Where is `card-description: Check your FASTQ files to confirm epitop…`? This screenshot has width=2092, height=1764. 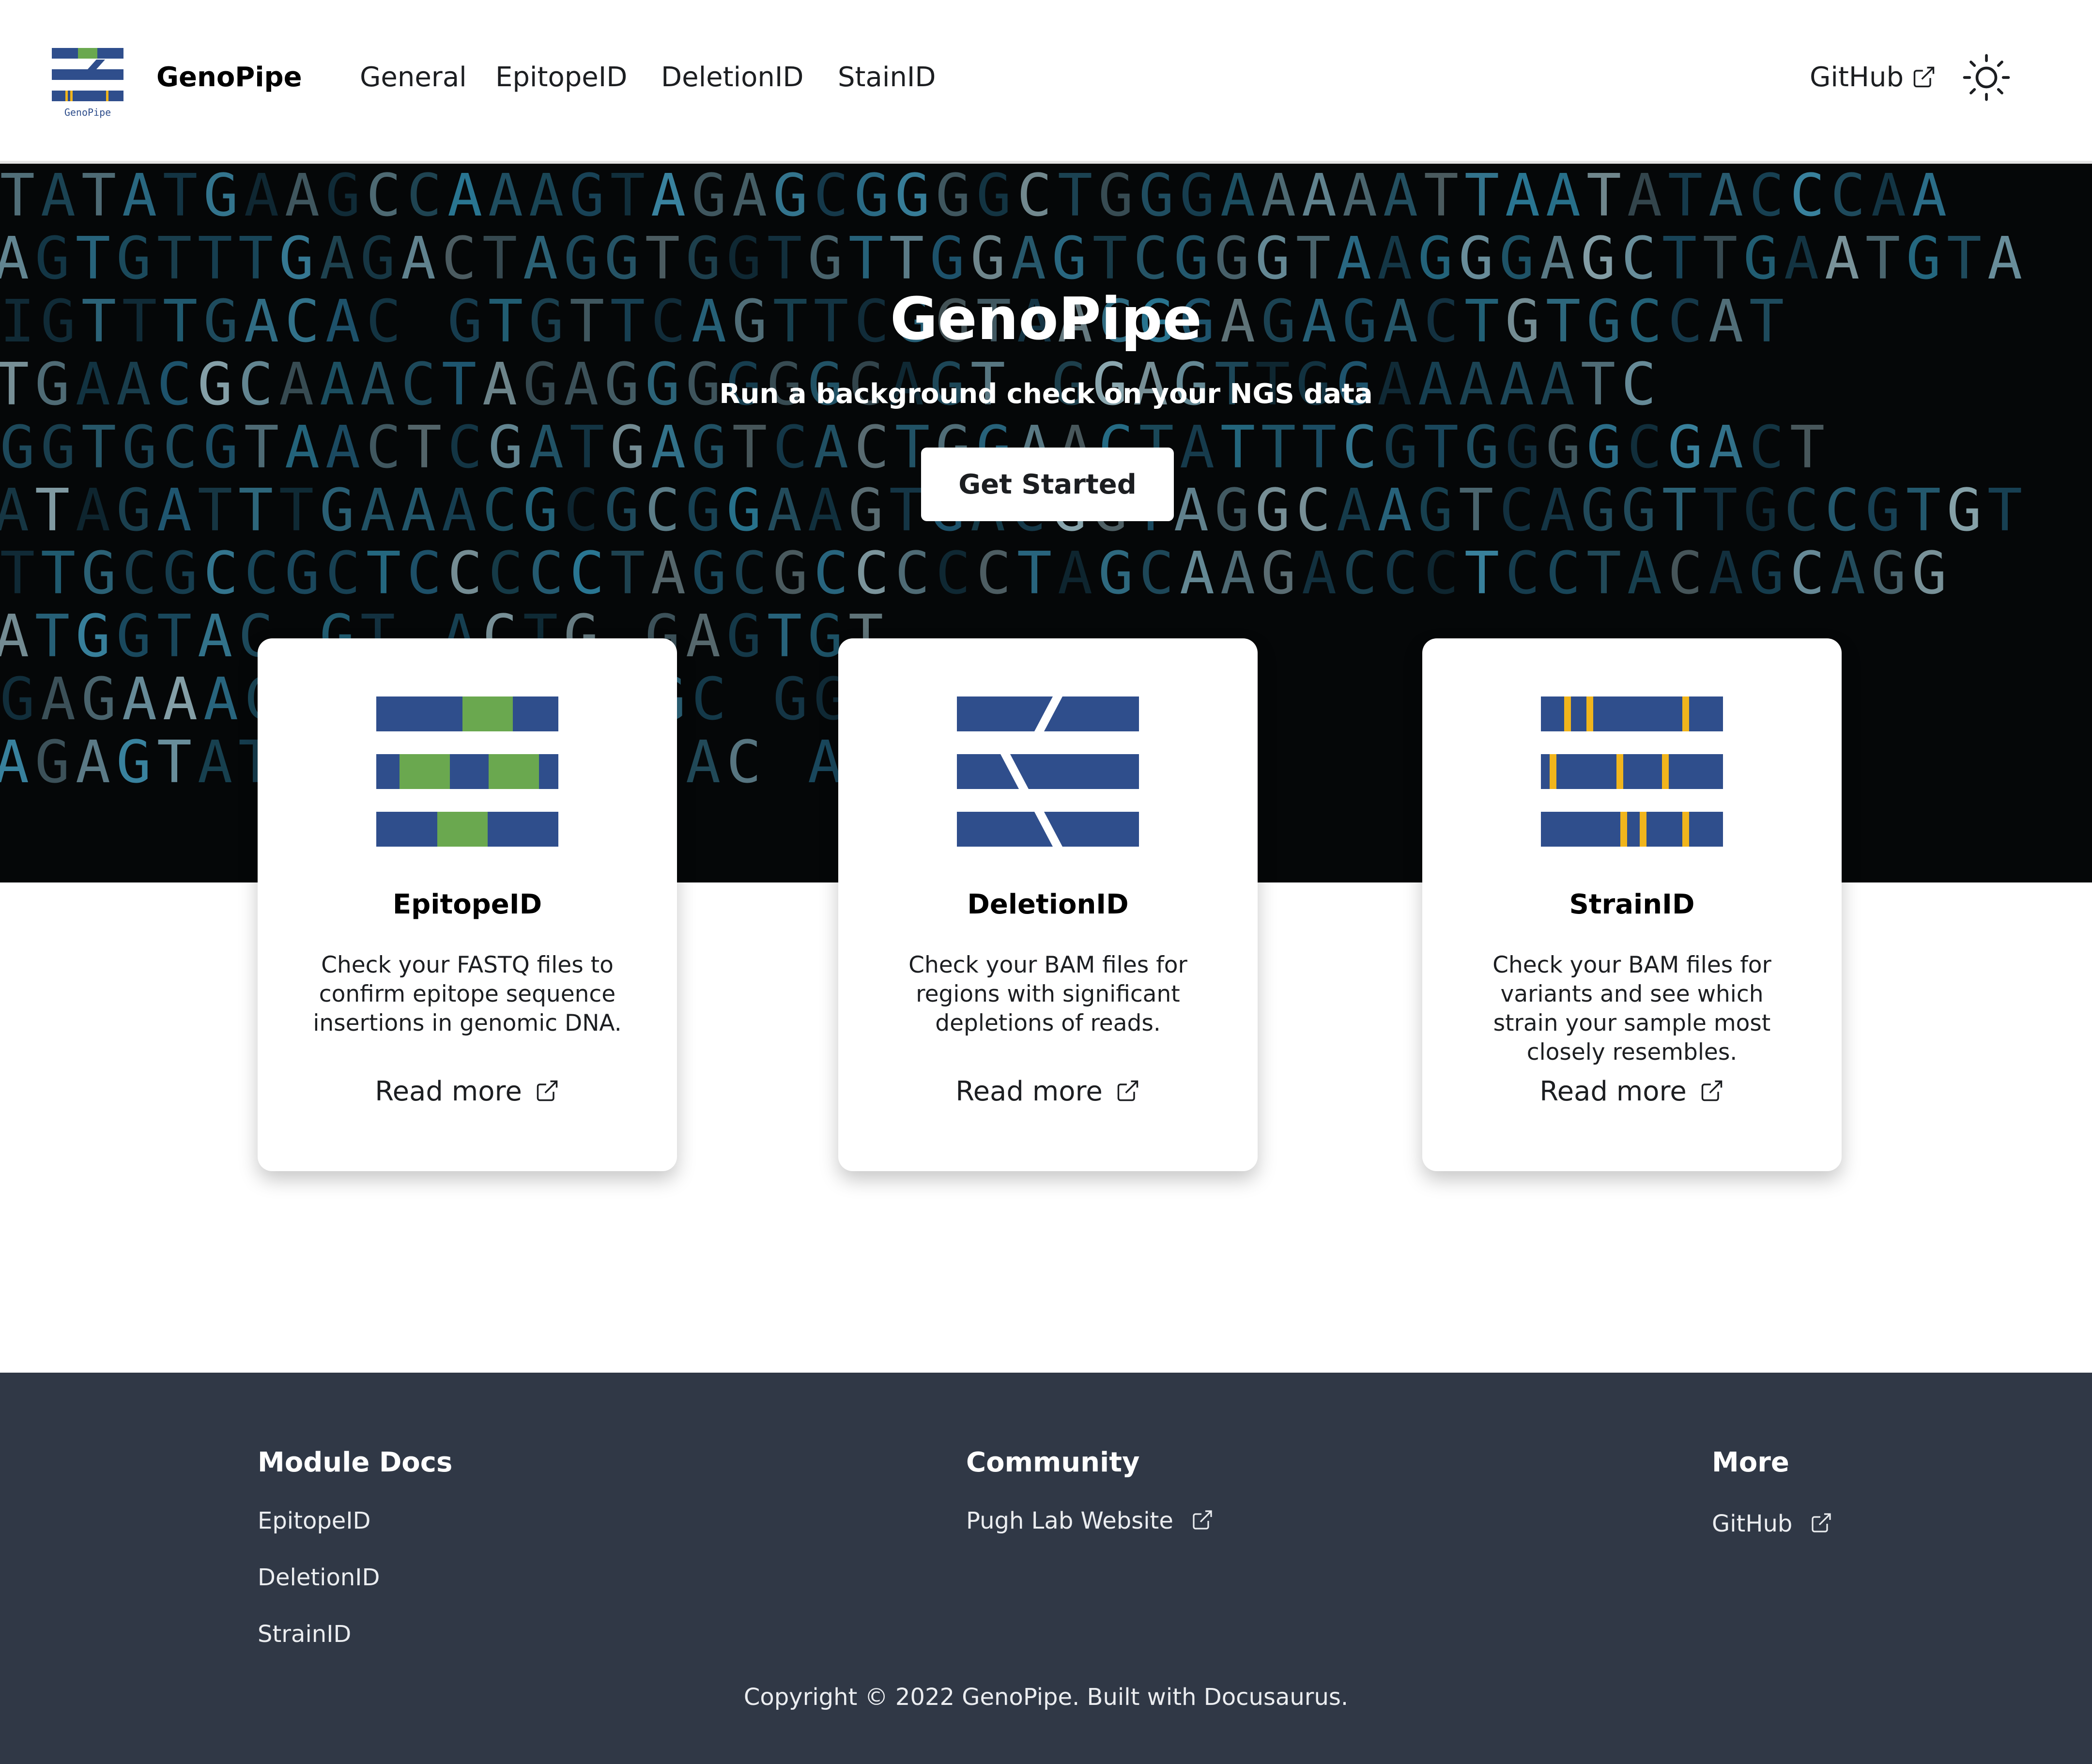
card-description: Check your FASTQ files to confirm epitop… is located at coordinates (467, 994).